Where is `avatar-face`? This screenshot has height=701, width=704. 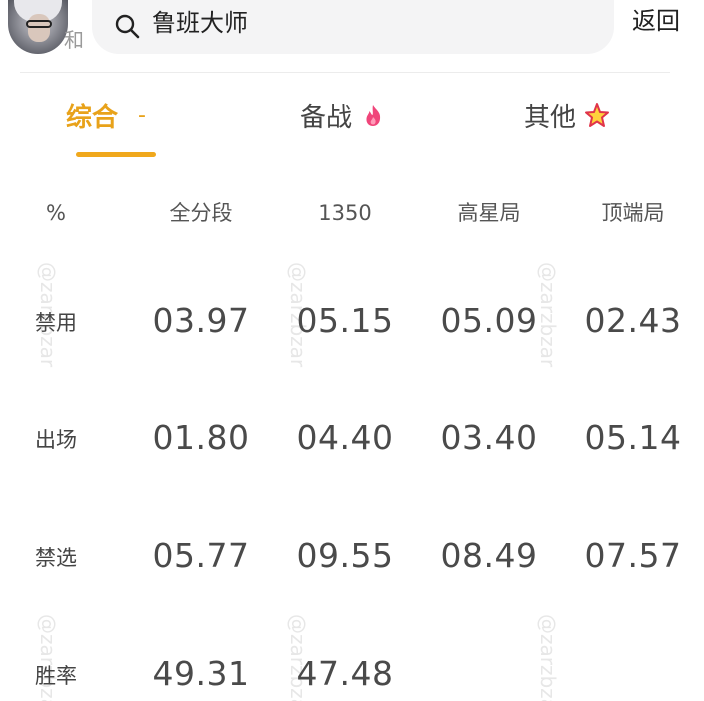
avatar-face is located at coordinates (39, 28).